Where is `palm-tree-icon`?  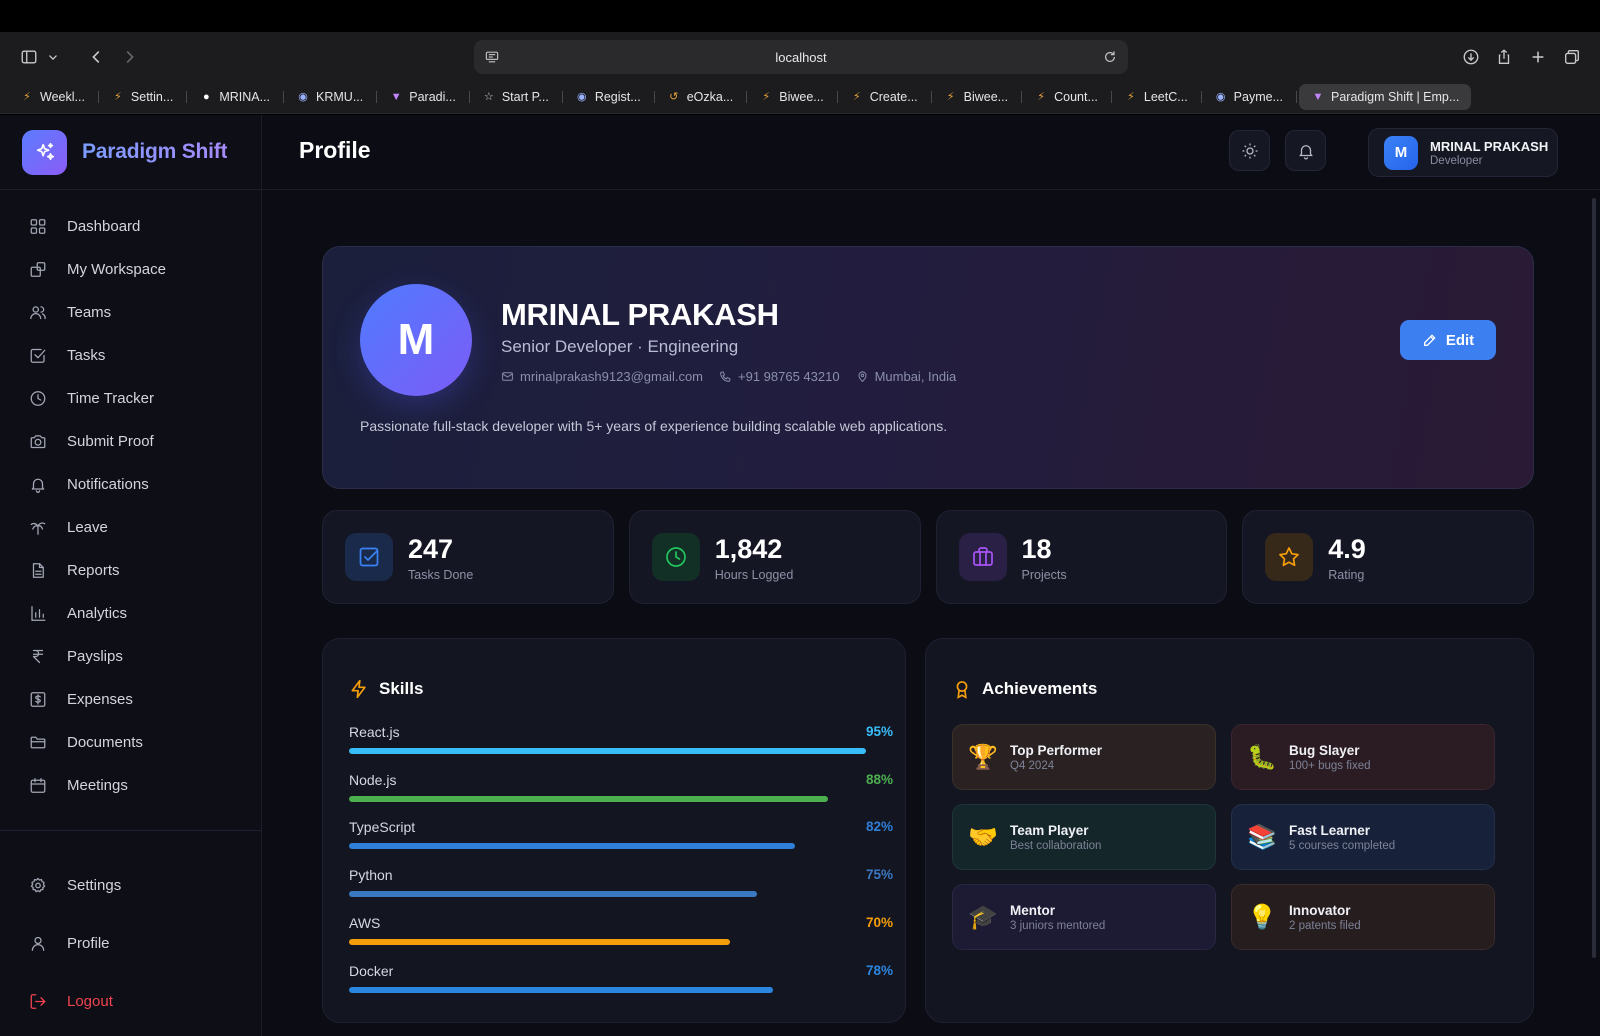
palm-tree-icon is located at coordinates (38, 528).